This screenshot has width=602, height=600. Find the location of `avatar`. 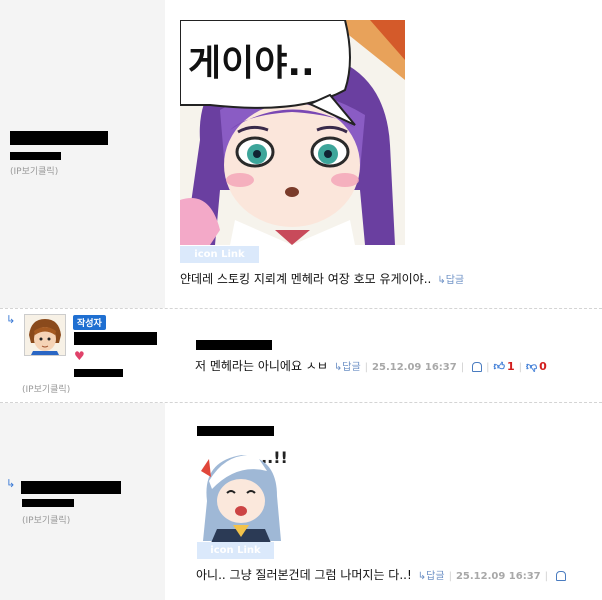

avatar is located at coordinates (45, 335).